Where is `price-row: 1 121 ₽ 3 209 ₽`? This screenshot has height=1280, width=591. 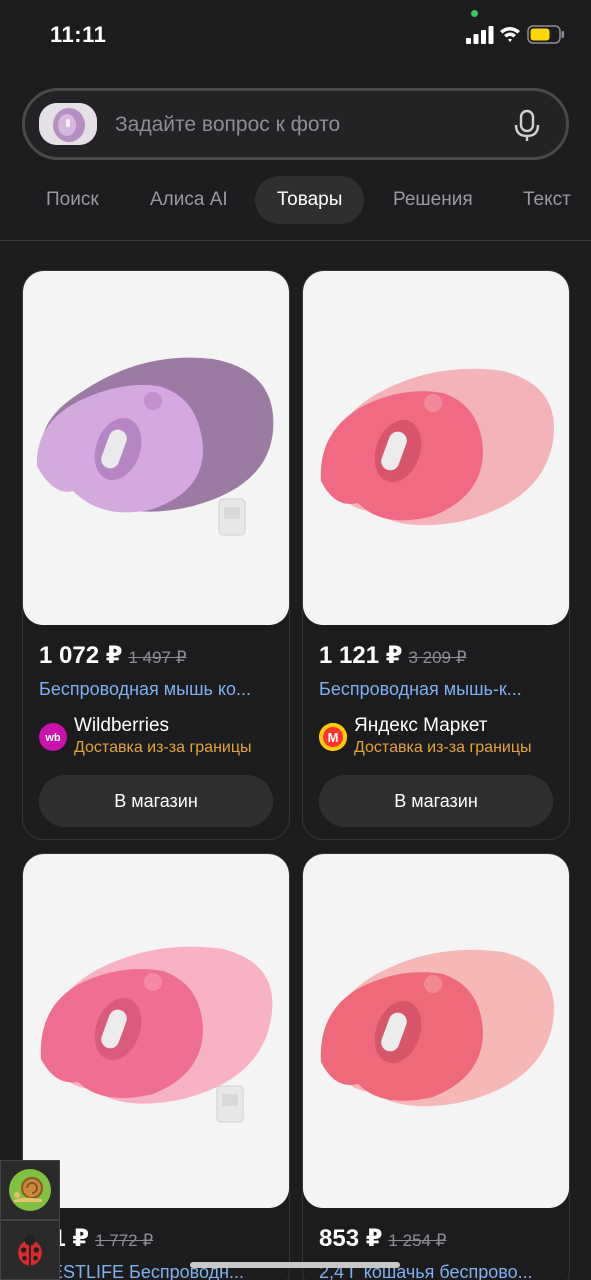
price-row: 1 121 ₽ 3 209 ₽ is located at coordinates (393, 656).